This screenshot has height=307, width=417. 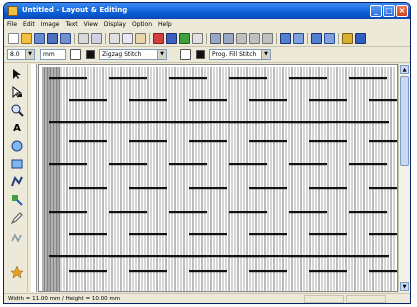 I want to click on realistic-view-icon, so click(x=298, y=38).